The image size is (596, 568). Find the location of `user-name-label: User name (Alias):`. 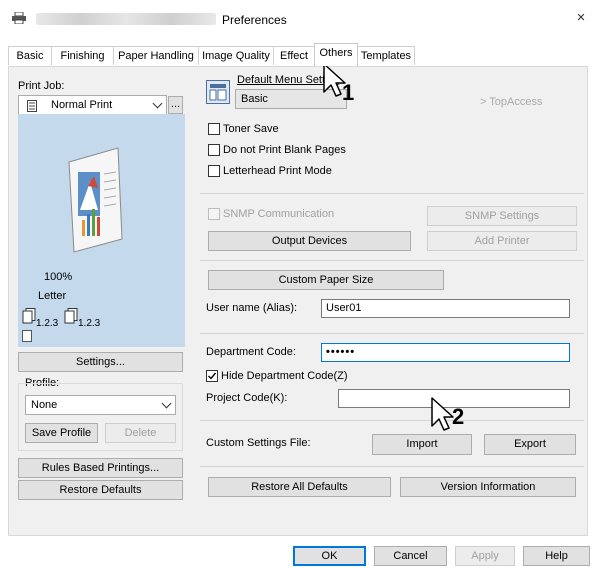

user-name-label: User name (Alias): is located at coordinates (252, 308).